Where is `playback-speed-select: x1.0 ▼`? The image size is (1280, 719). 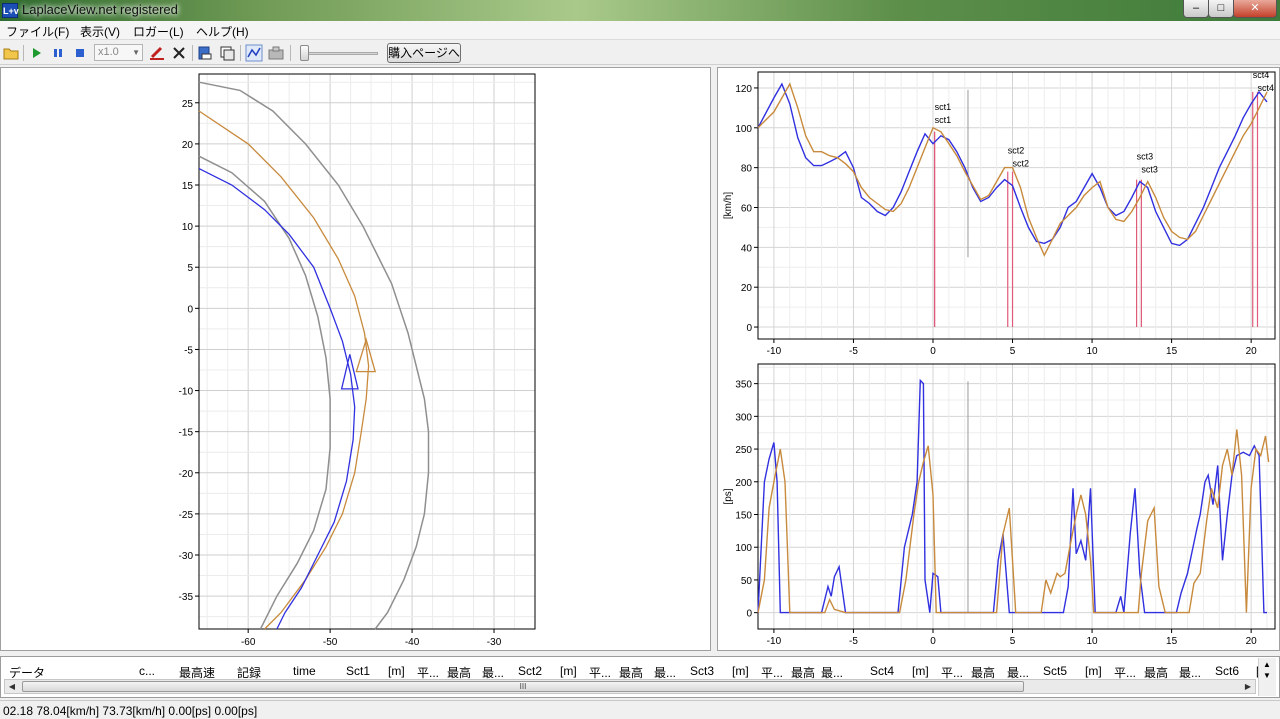 playback-speed-select: x1.0 ▼ is located at coordinates (118, 52).